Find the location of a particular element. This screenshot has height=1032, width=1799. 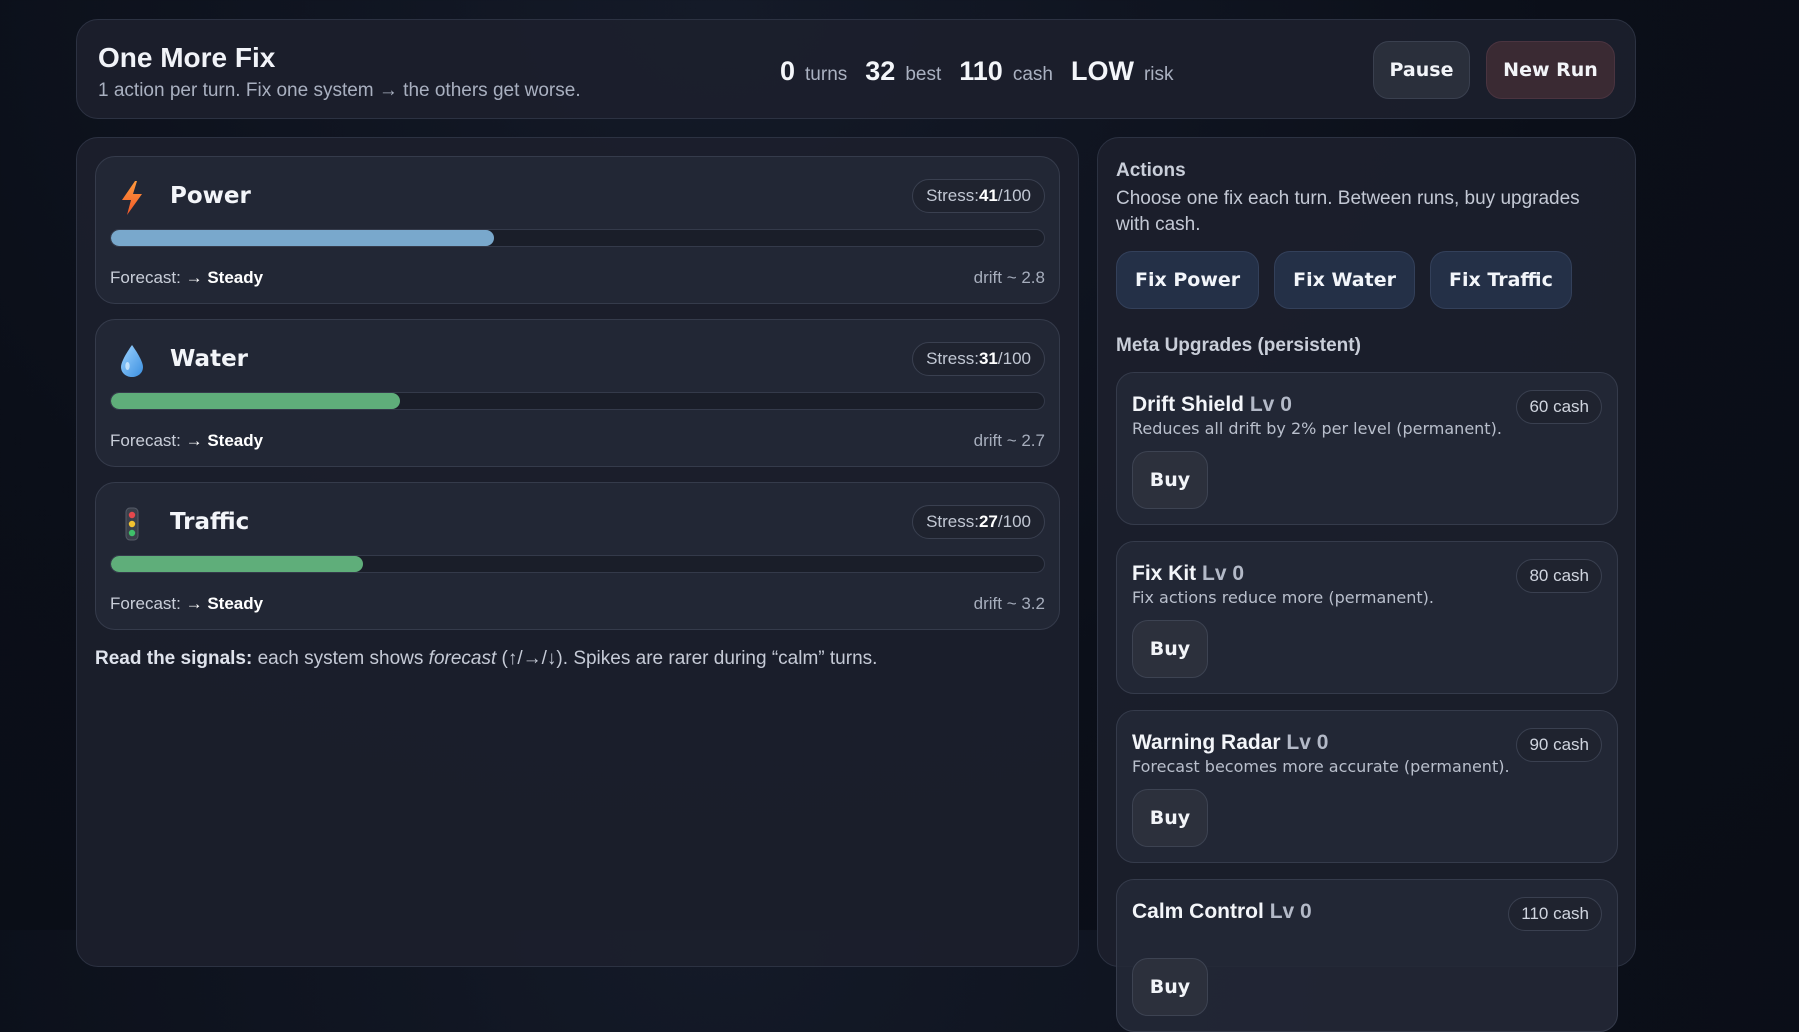

upgrade-name: Warning Radar Lv 0 is located at coordinates (1230, 743).